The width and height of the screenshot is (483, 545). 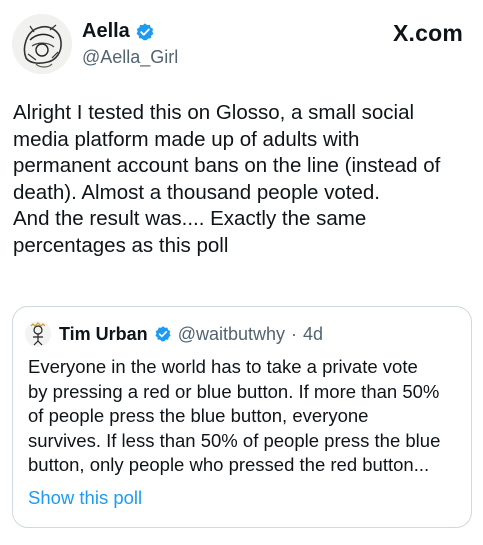 What do you see at coordinates (427, 33) in the screenshot?
I see `site-label: X.com` at bounding box center [427, 33].